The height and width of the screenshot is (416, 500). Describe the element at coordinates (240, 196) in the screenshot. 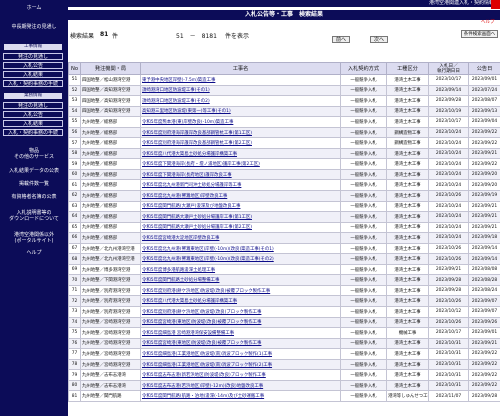

I see `row-work-name: 令和5年度北九州港(響灘地区)岸壁改良工事` at that location.